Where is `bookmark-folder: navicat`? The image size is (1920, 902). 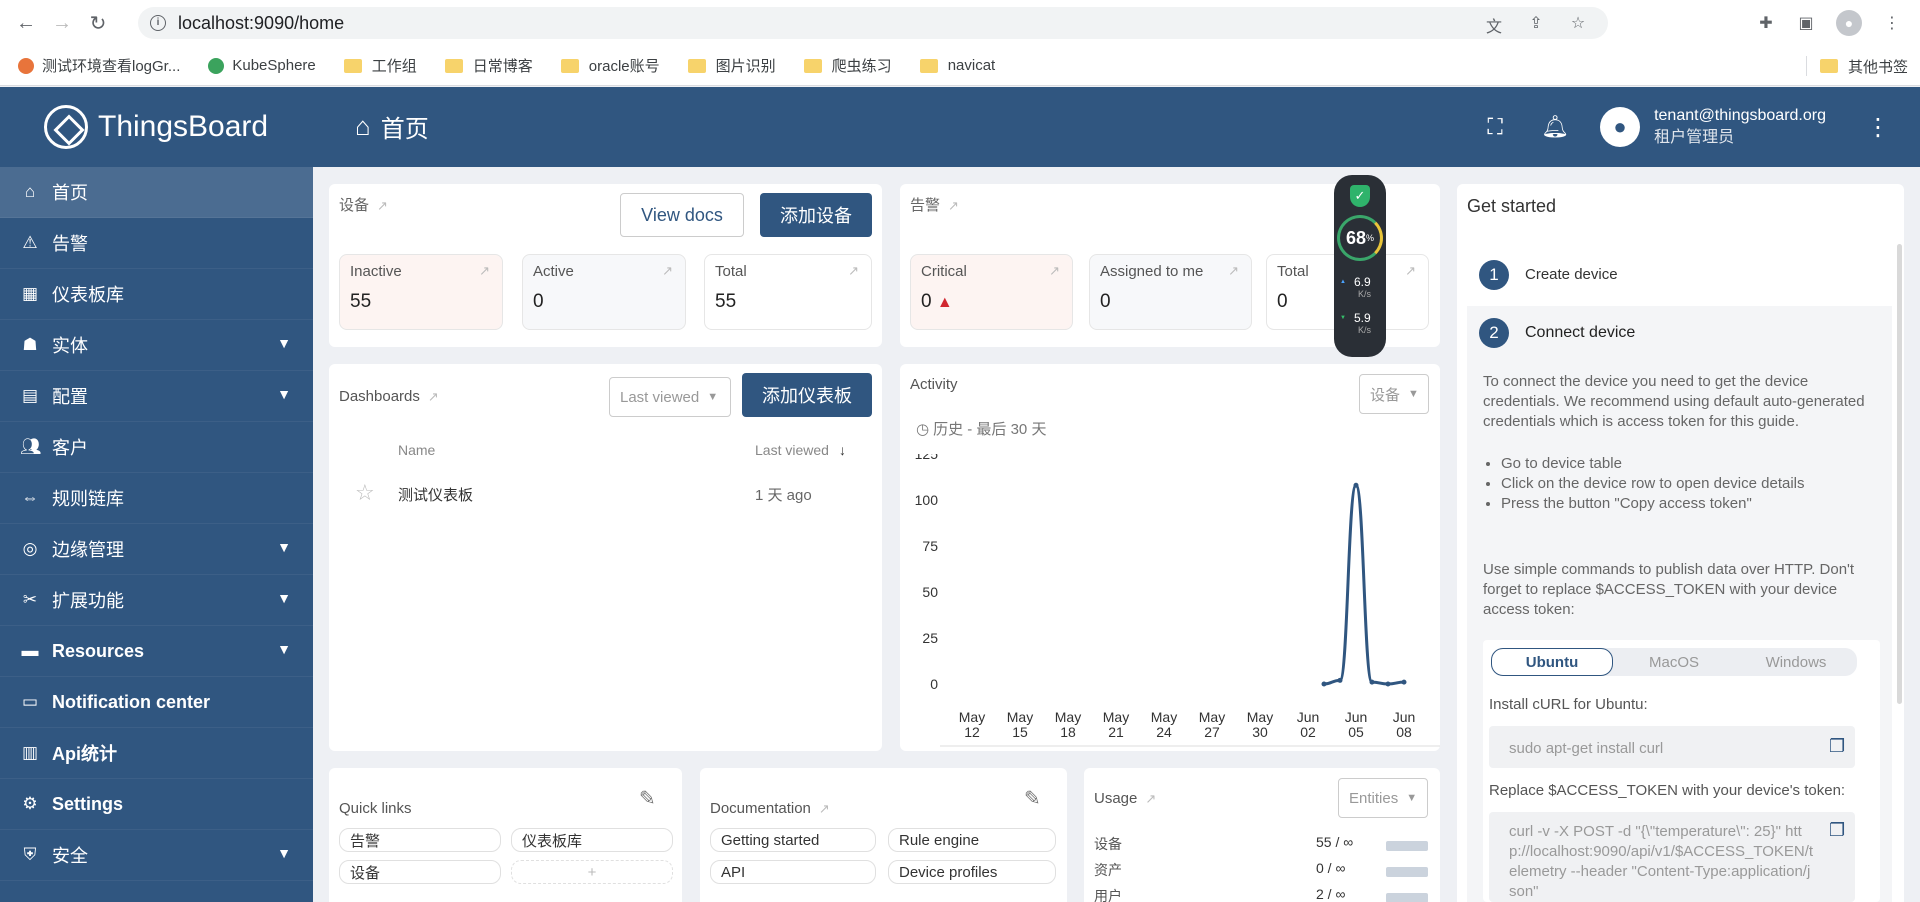 bookmark-folder: navicat is located at coordinates (957, 65).